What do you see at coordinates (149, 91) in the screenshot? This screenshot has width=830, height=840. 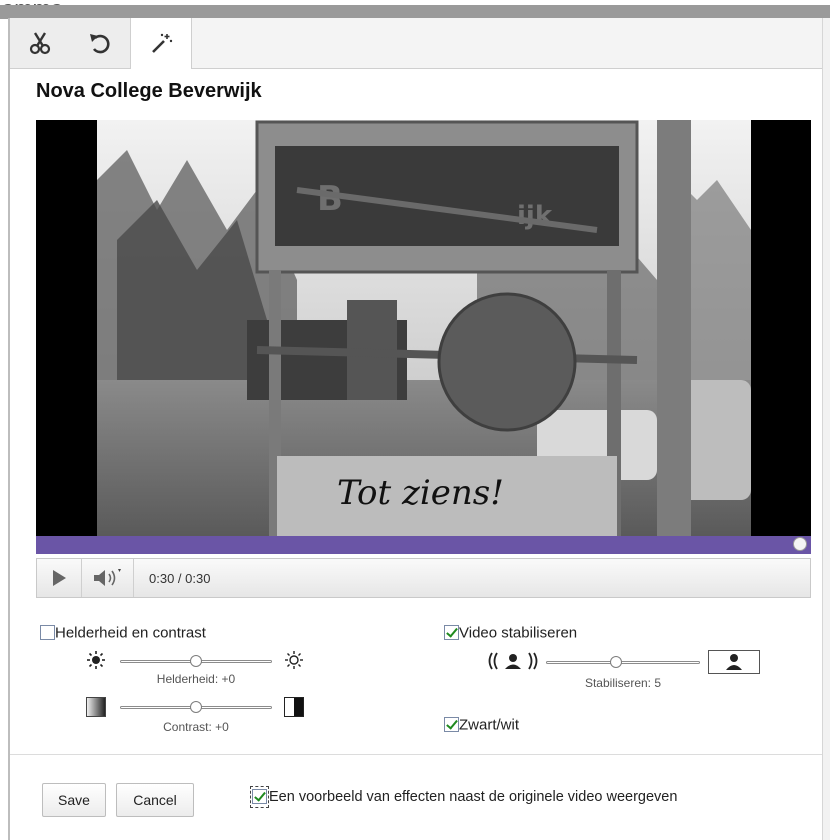 I see `video-title: Nova College Beverwijk` at bounding box center [149, 91].